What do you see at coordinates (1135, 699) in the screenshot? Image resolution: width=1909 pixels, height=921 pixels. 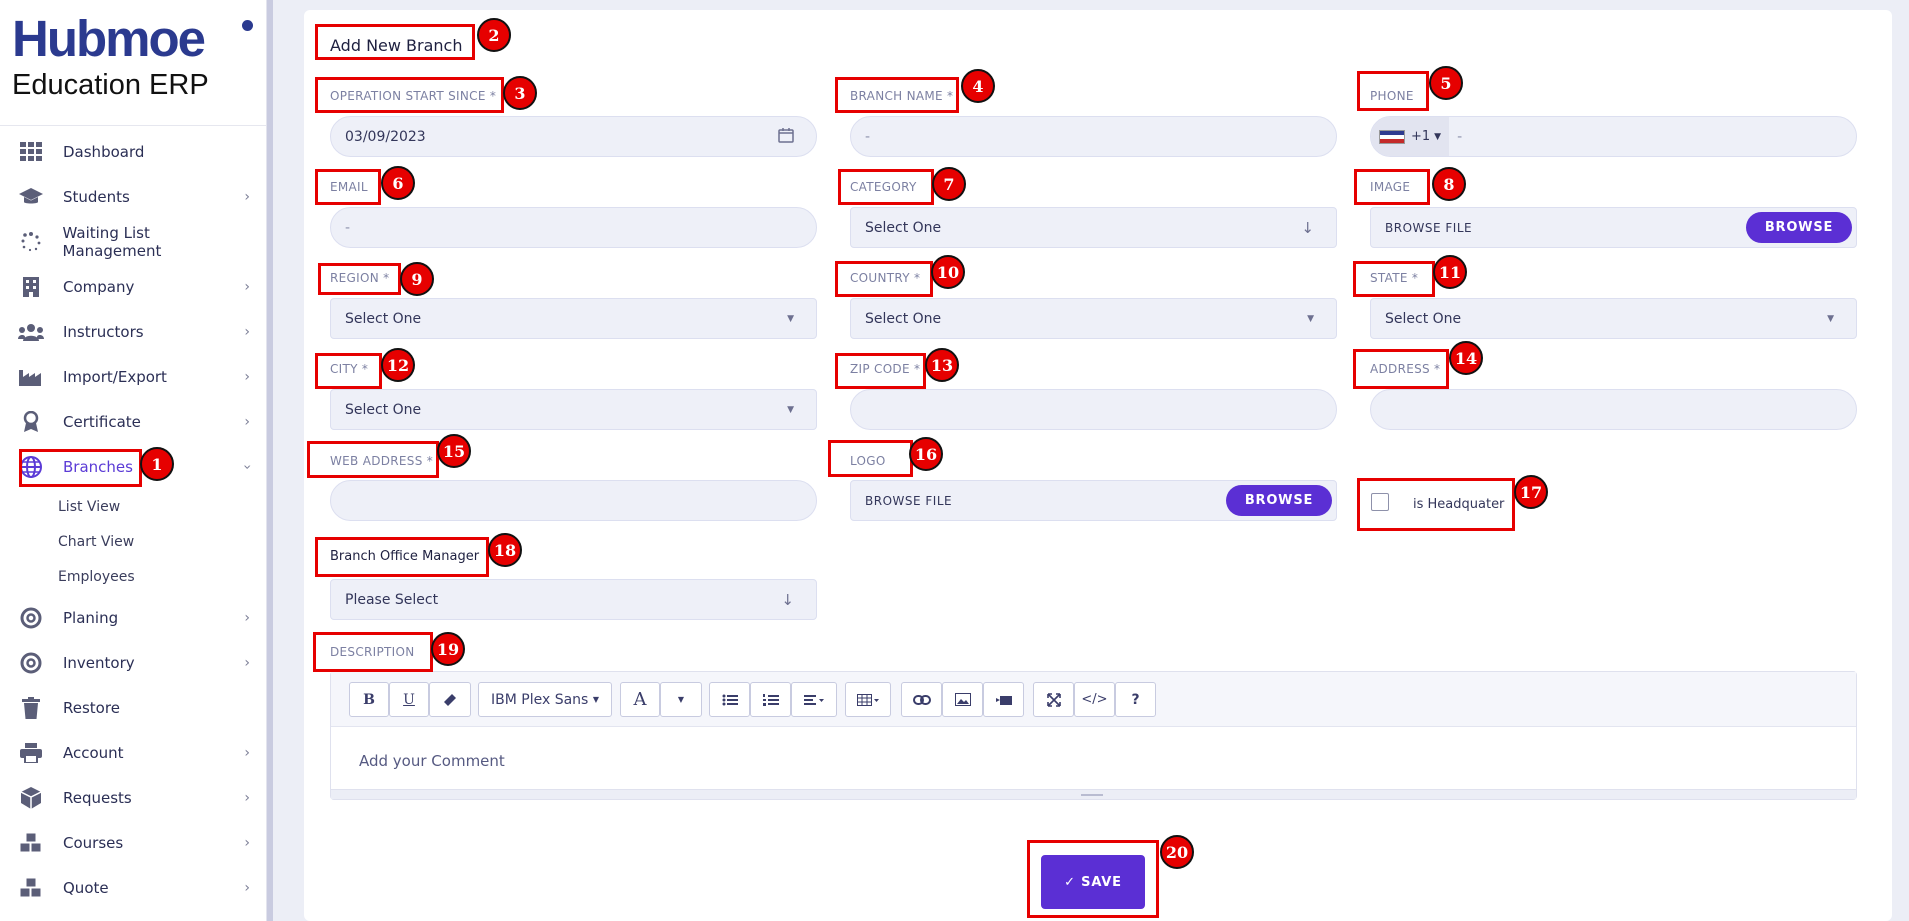 I see `help-icon: ?` at bounding box center [1135, 699].